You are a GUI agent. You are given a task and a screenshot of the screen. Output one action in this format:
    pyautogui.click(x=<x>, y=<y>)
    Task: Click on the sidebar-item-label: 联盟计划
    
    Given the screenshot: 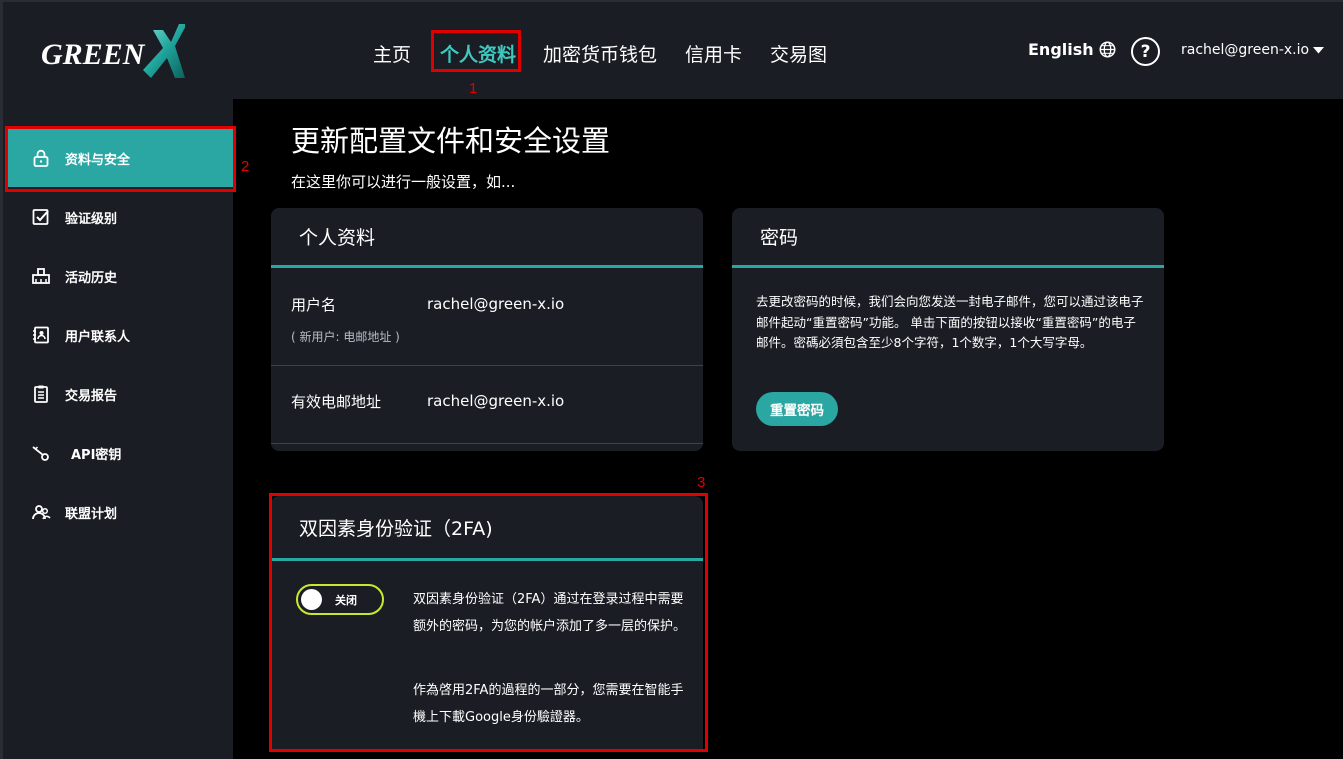 What is the action you would take?
    pyautogui.click(x=91, y=514)
    